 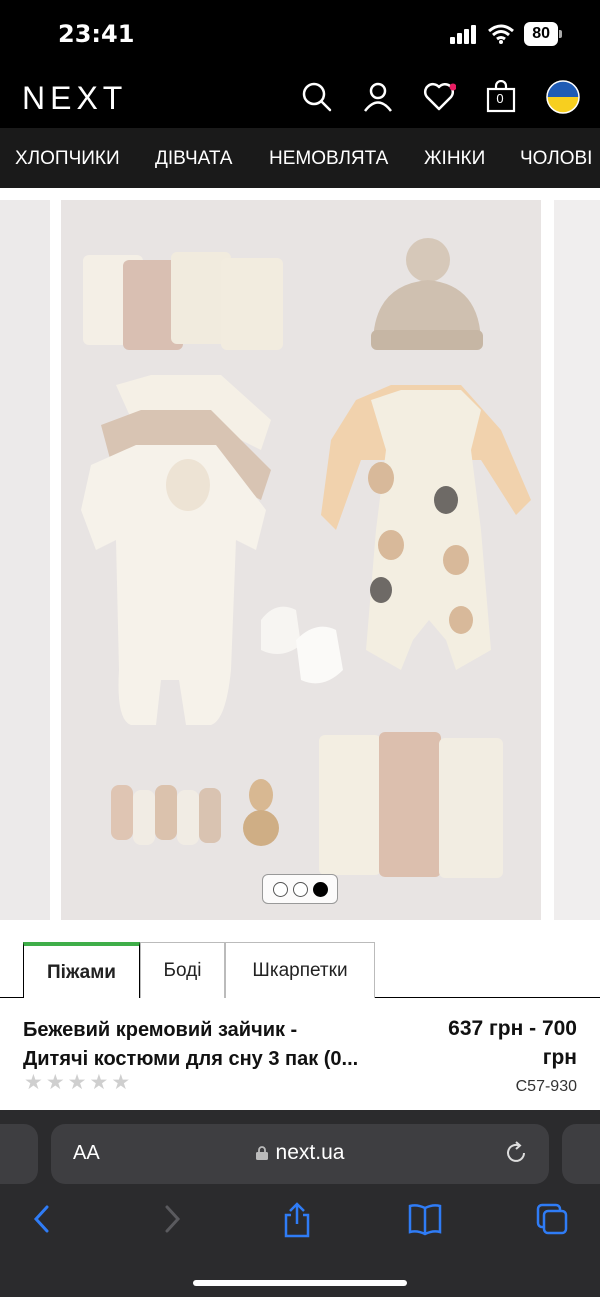 I want to click on nav-item-girls: ДІВЧАТА, so click(x=193, y=159).